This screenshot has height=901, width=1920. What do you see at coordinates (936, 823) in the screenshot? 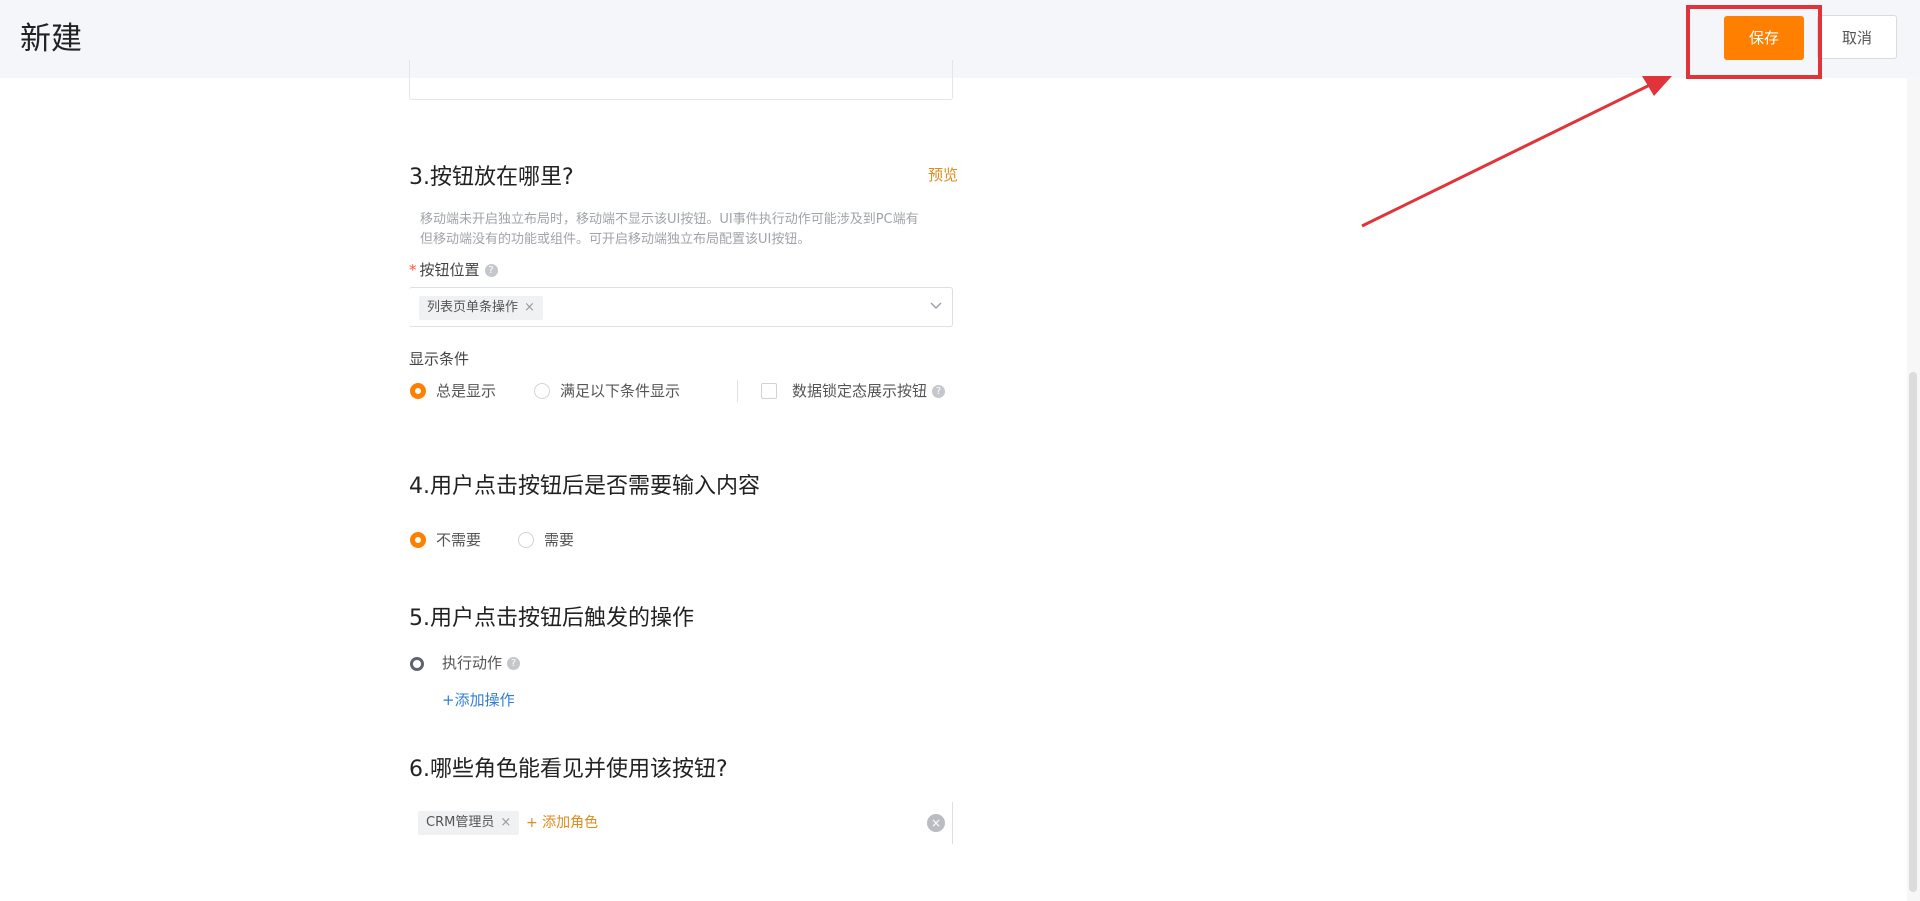
I see `clear-icon: ×` at bounding box center [936, 823].